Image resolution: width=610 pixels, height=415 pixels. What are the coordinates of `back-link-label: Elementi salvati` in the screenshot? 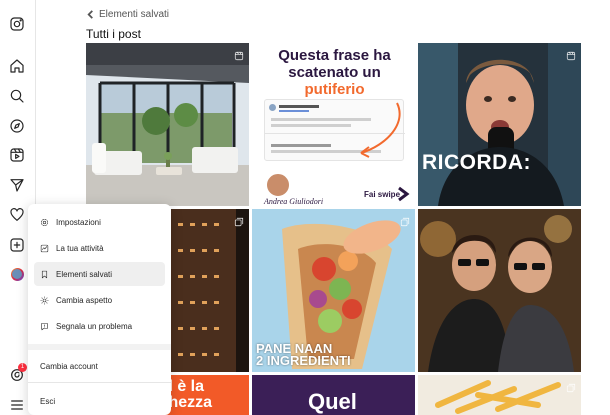 It's located at (134, 14).